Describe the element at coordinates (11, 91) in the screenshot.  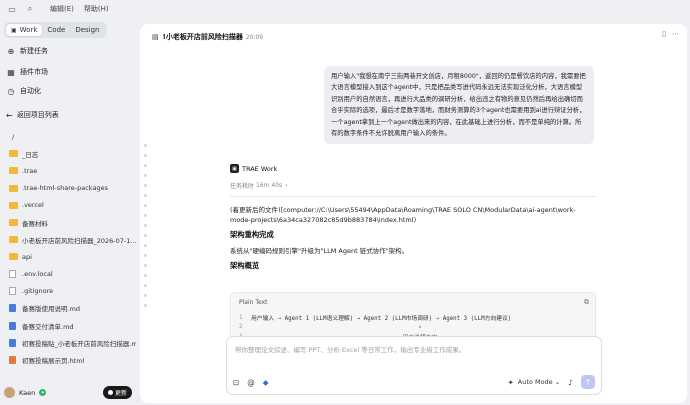
I see `clock-icon: ◷` at that location.